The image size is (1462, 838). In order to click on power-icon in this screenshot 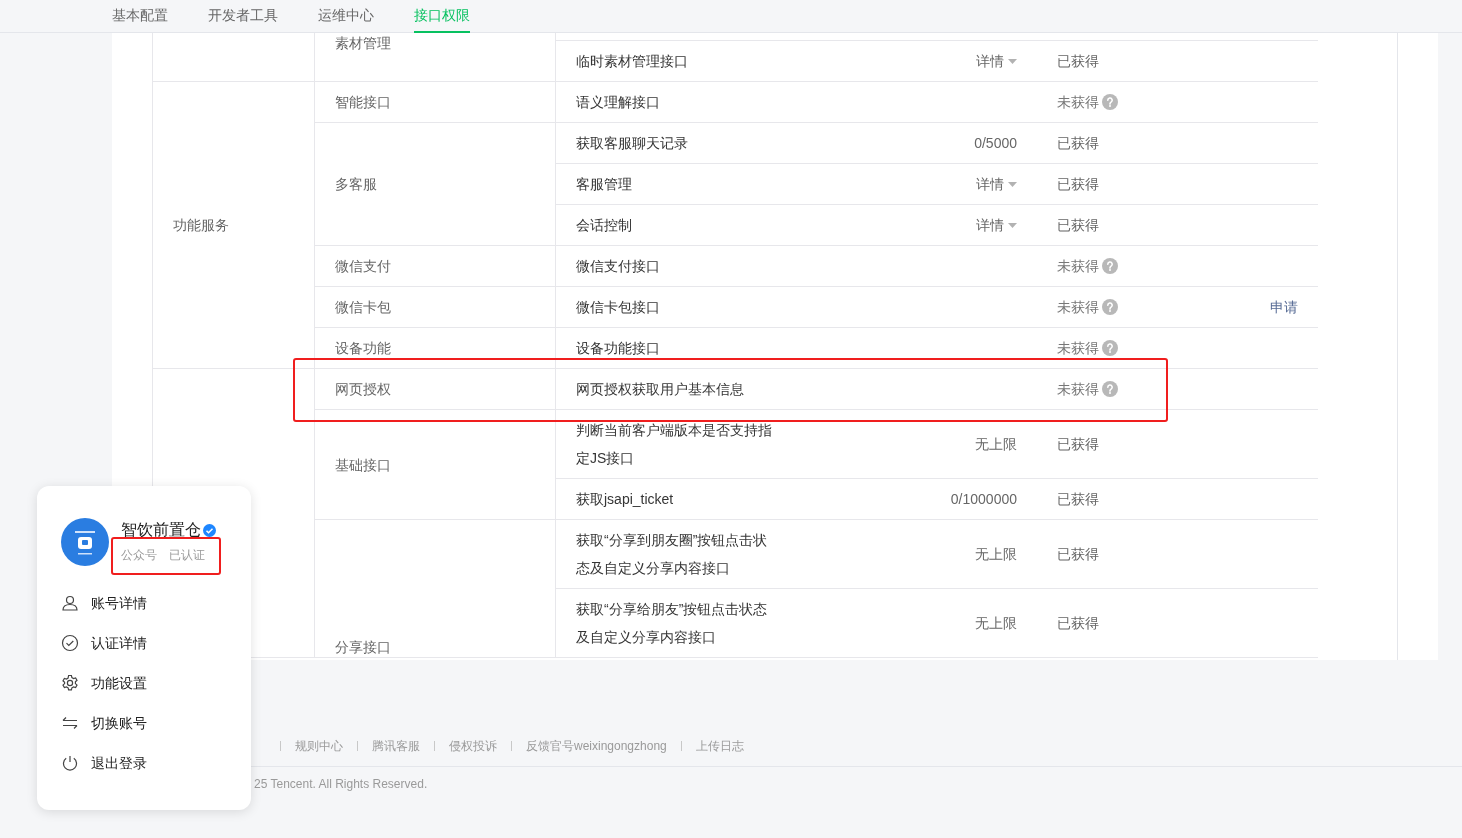, I will do `click(70, 763)`.